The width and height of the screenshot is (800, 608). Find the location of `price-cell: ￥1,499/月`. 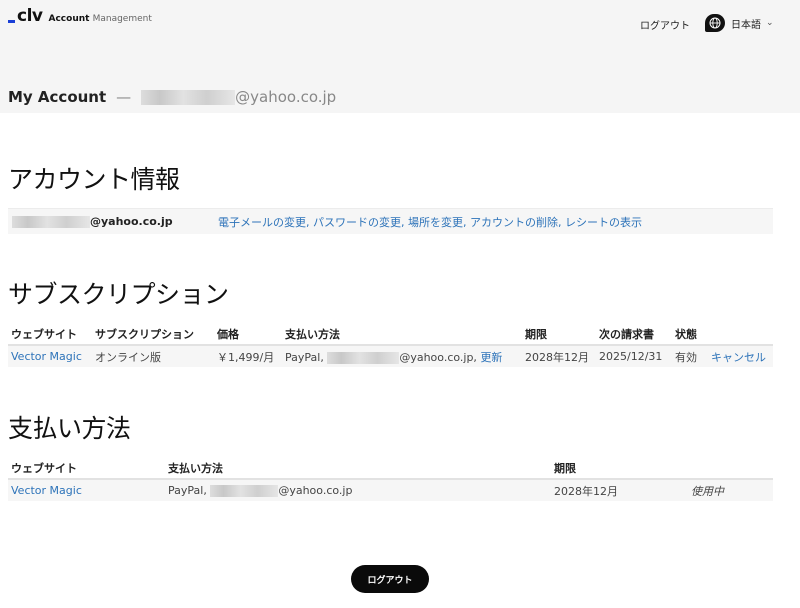

price-cell: ￥1,499/月 is located at coordinates (248, 356).